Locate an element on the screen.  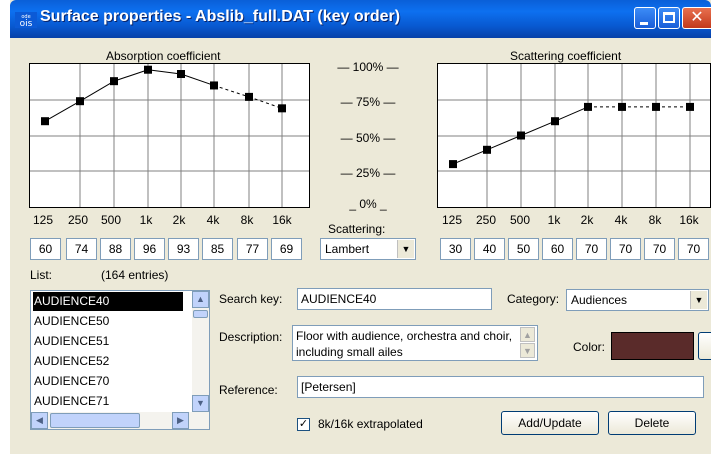
frequency-label: 500 is located at coordinates (520, 220).